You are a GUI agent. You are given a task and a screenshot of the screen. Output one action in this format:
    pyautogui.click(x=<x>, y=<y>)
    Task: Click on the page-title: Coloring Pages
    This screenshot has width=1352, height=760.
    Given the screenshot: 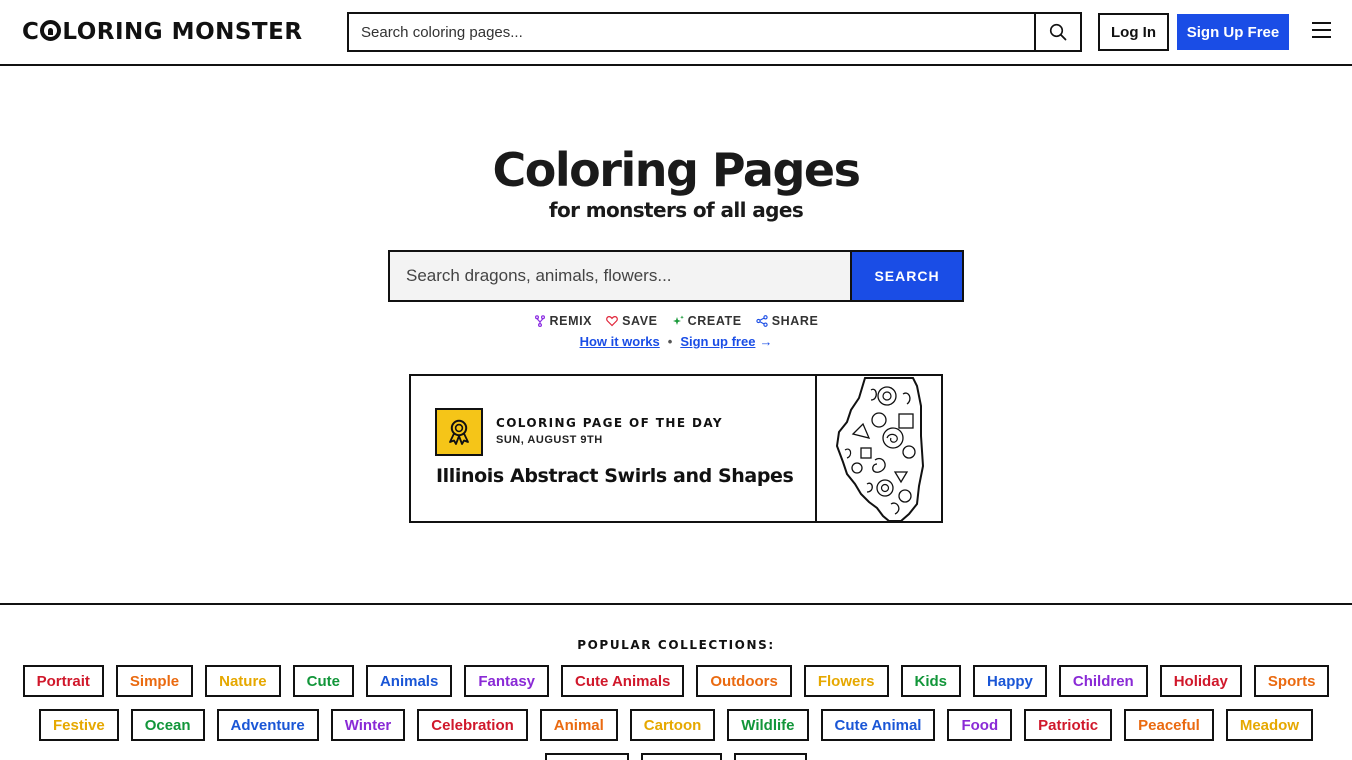 What is the action you would take?
    pyautogui.click(x=676, y=170)
    